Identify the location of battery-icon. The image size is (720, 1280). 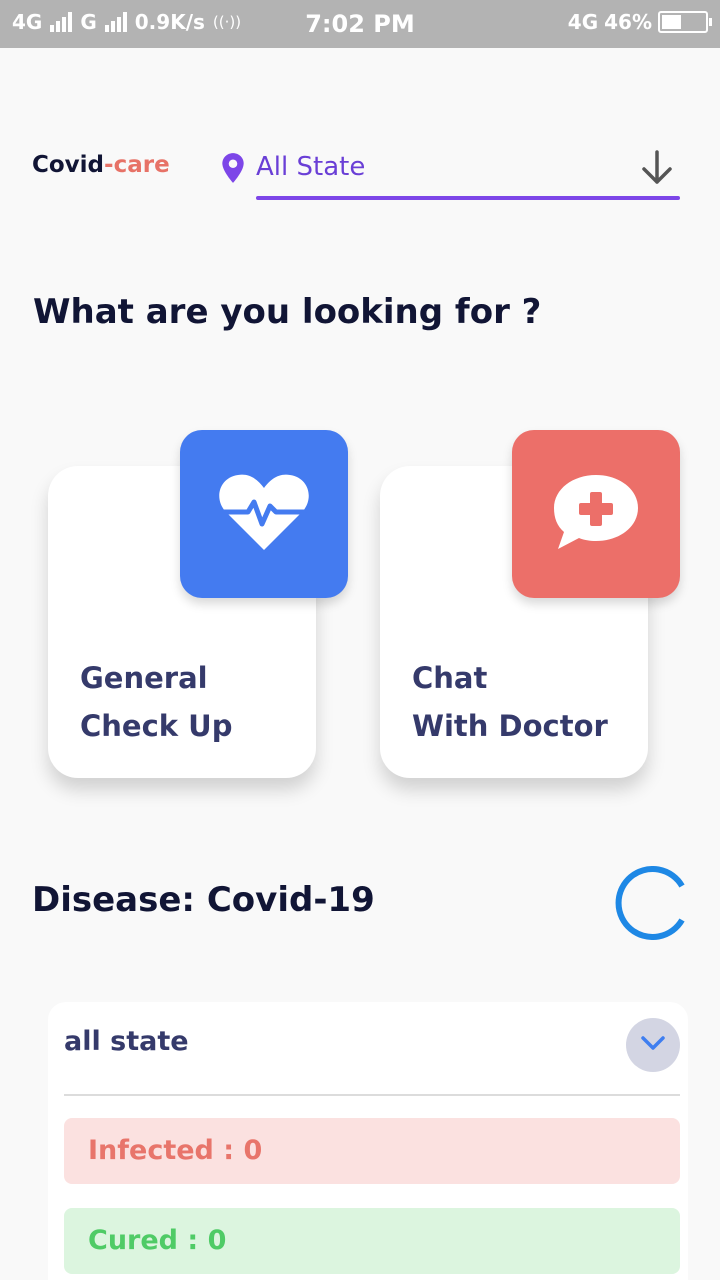
(685, 22).